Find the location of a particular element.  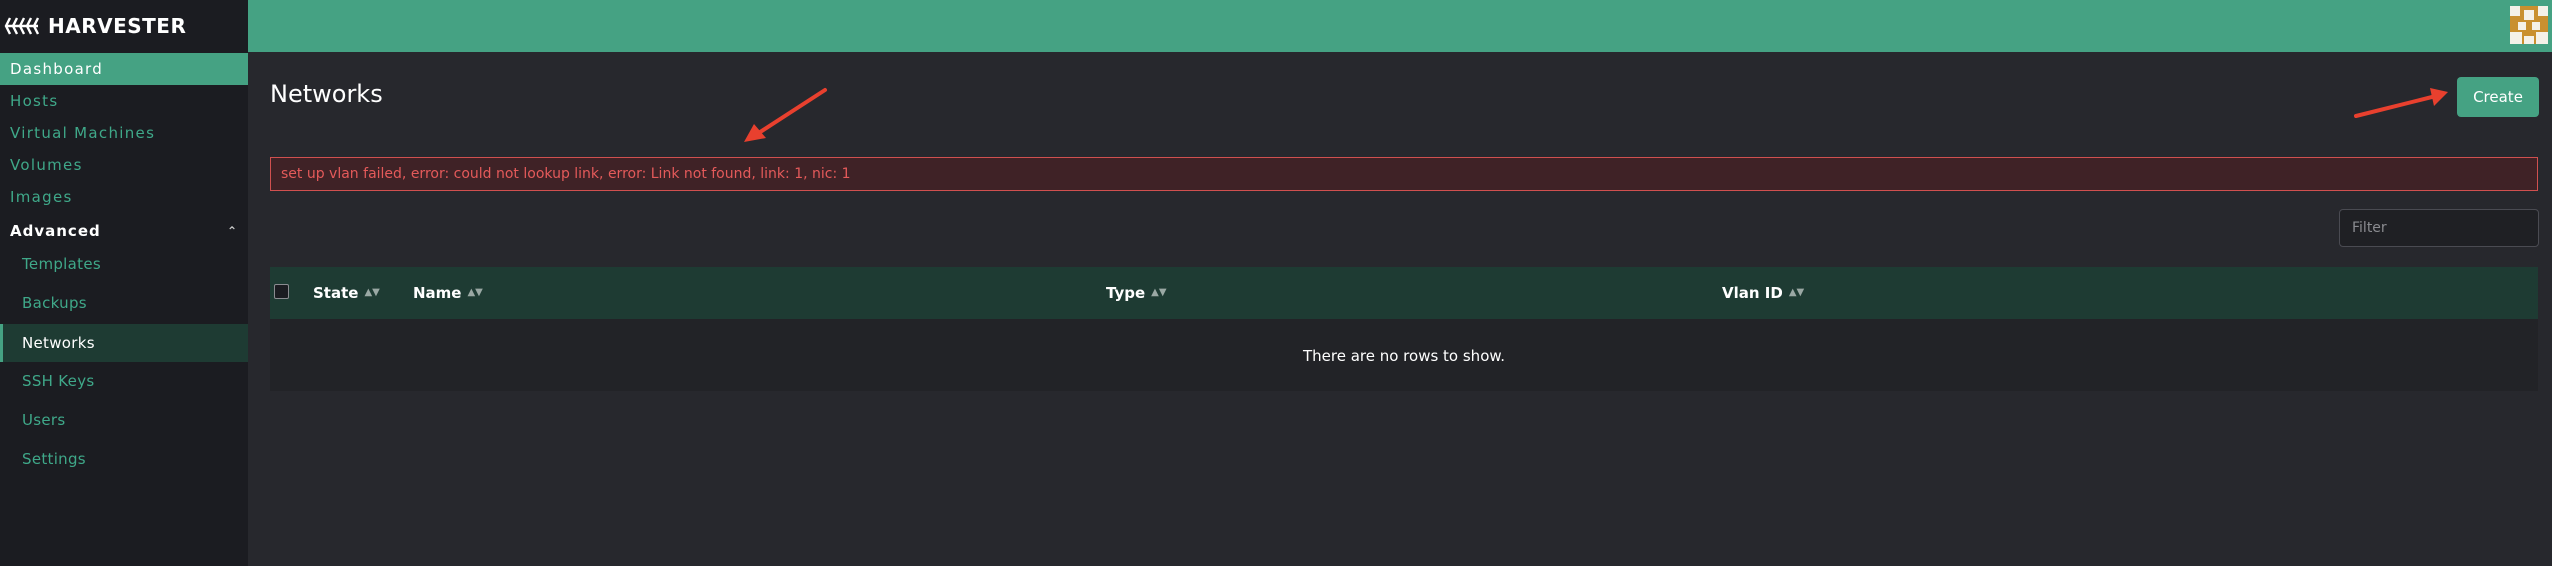

sidebar-item-label: Backups is located at coordinates (54, 303).